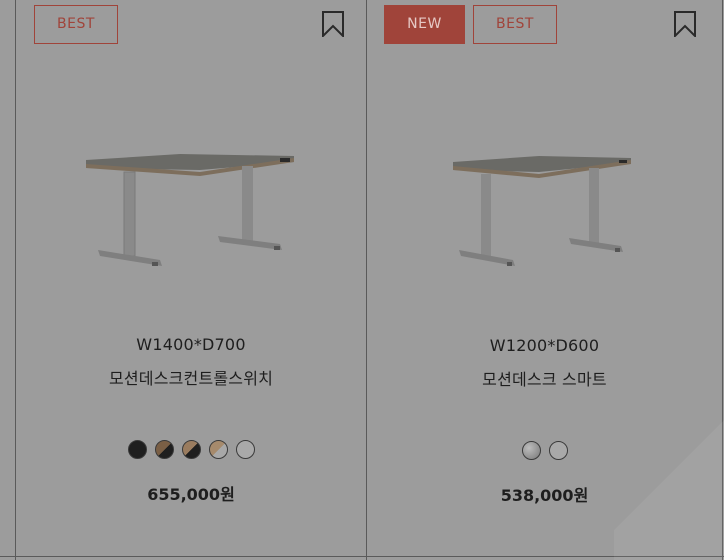 Image resolution: width=724 pixels, height=560 pixels. I want to click on product-price: 655,000원, so click(191, 494).